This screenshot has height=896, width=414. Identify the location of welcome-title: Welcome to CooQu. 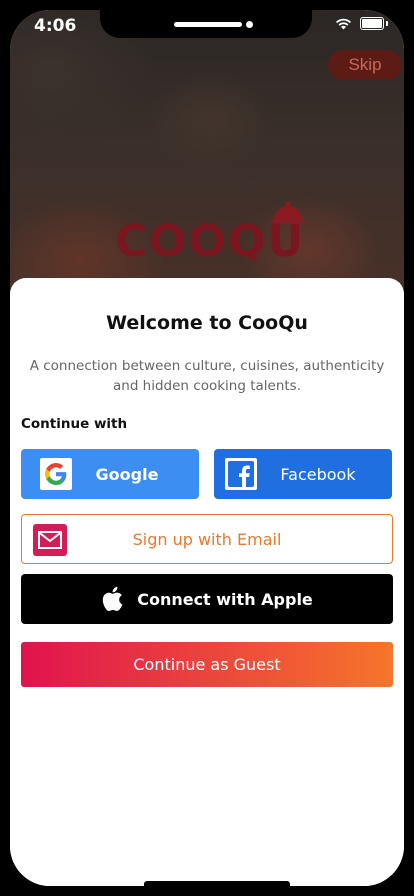
(207, 323).